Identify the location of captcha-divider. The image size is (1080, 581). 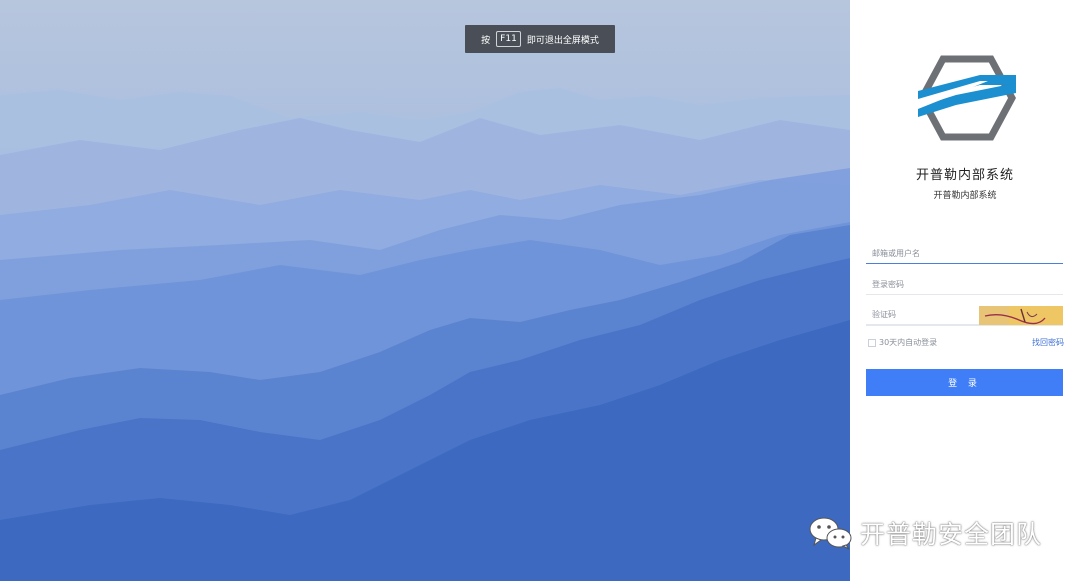
(964, 325).